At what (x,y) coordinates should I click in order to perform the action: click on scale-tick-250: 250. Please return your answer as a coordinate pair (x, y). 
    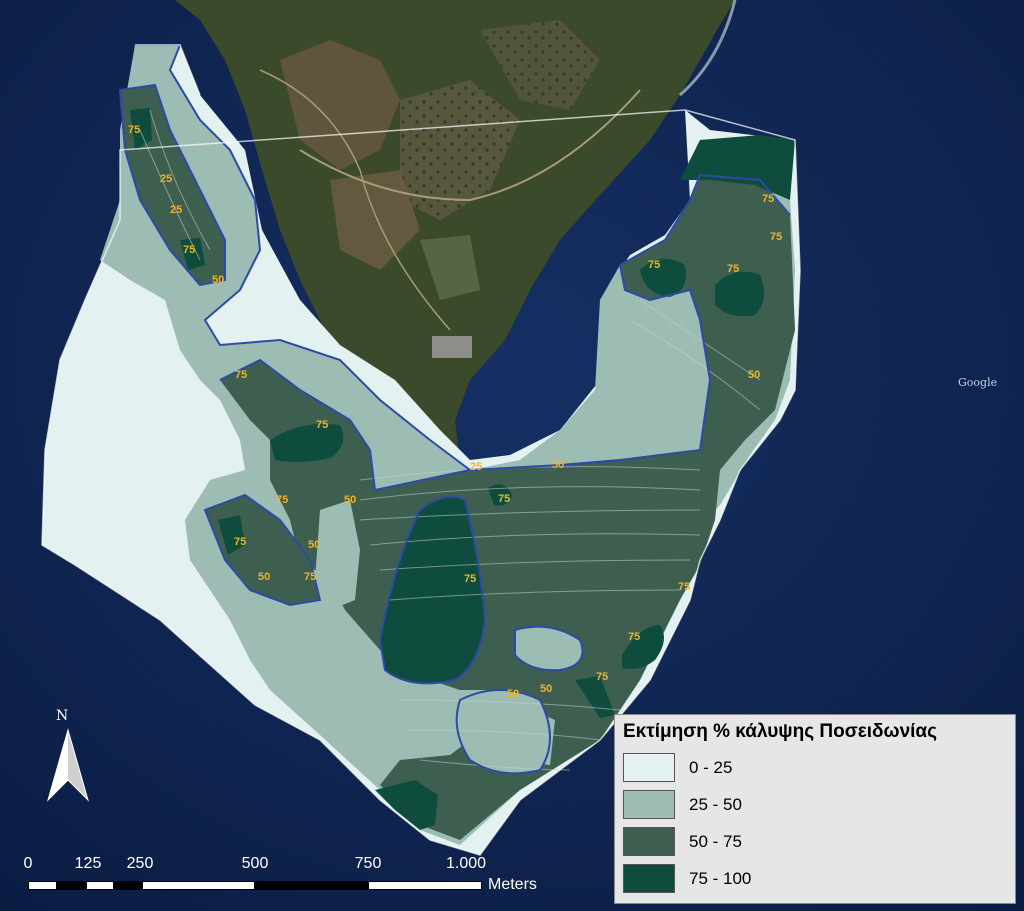
    Looking at the image, I should click on (140, 863).